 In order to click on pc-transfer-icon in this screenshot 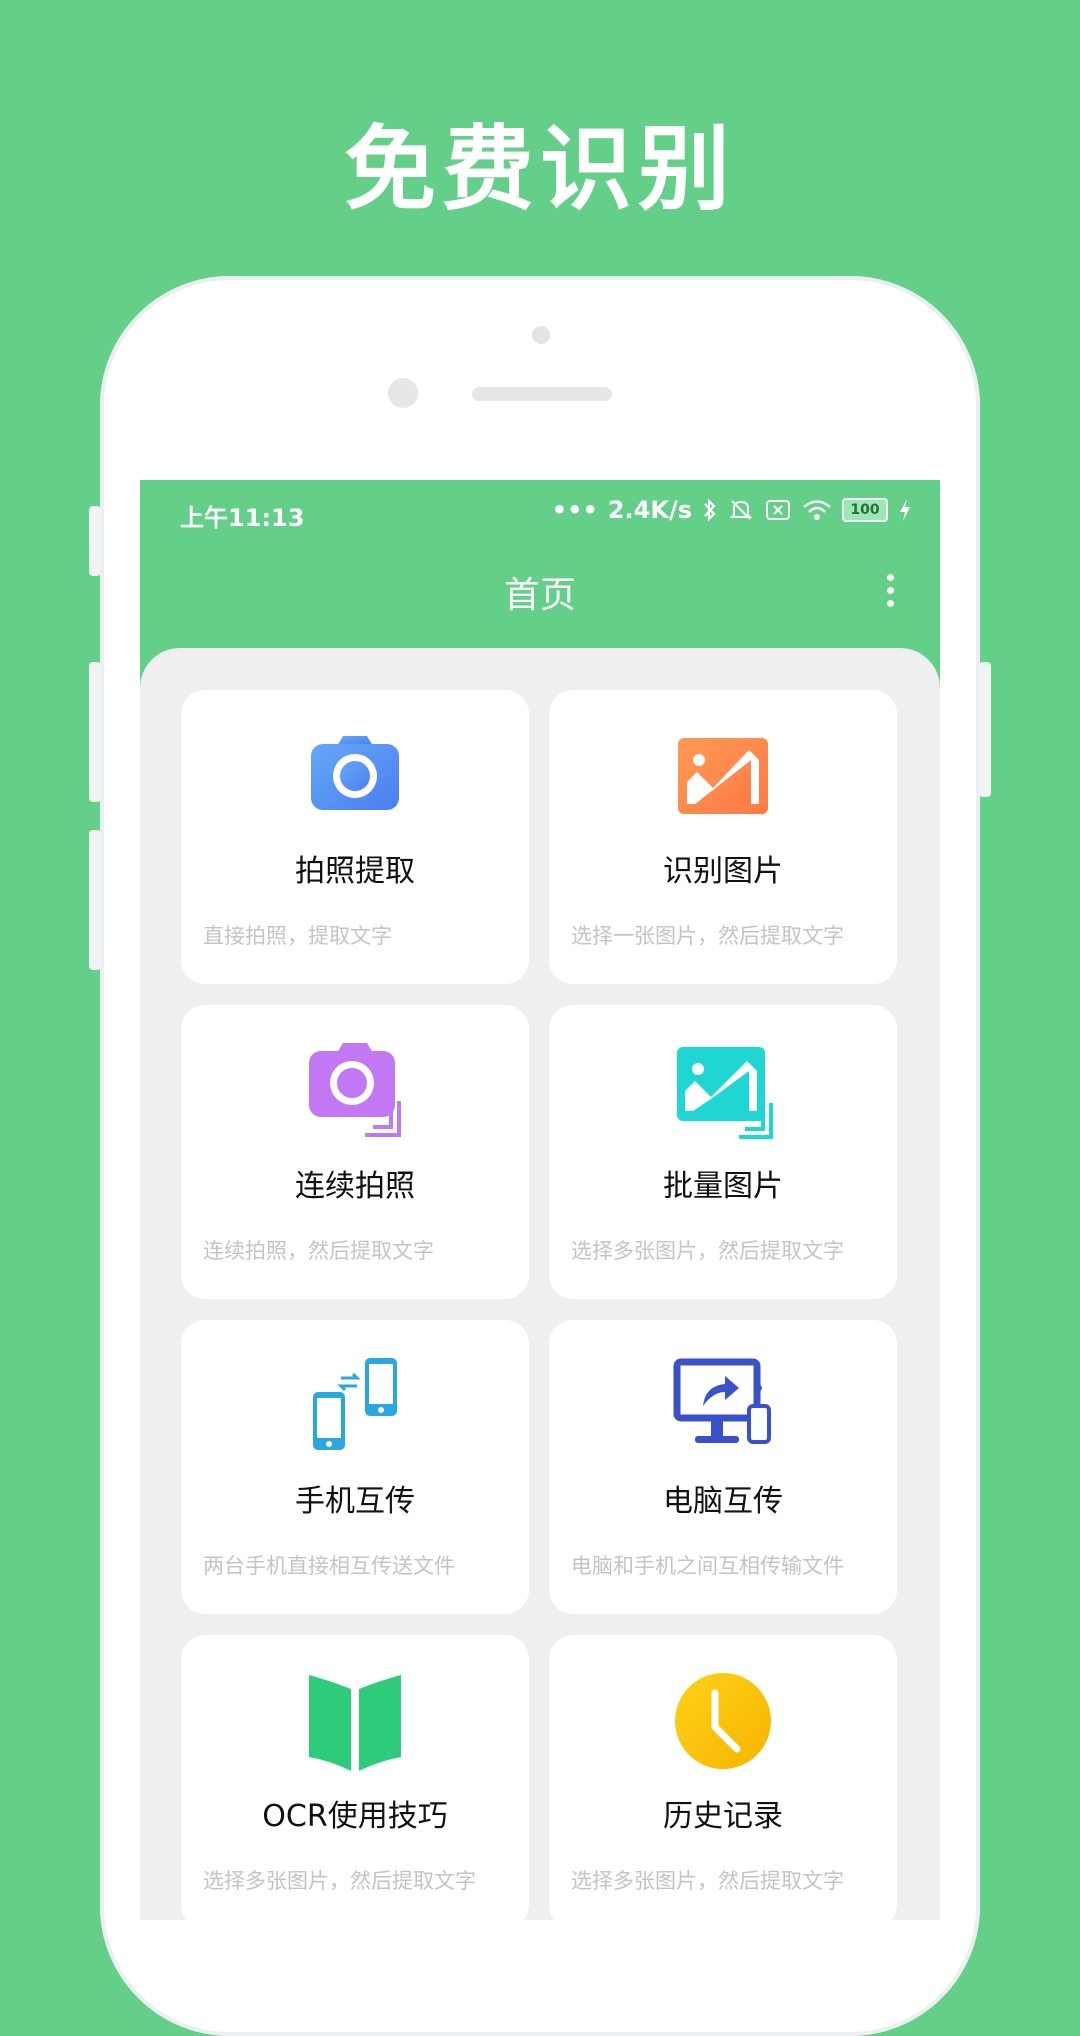, I will do `click(722, 1401)`.